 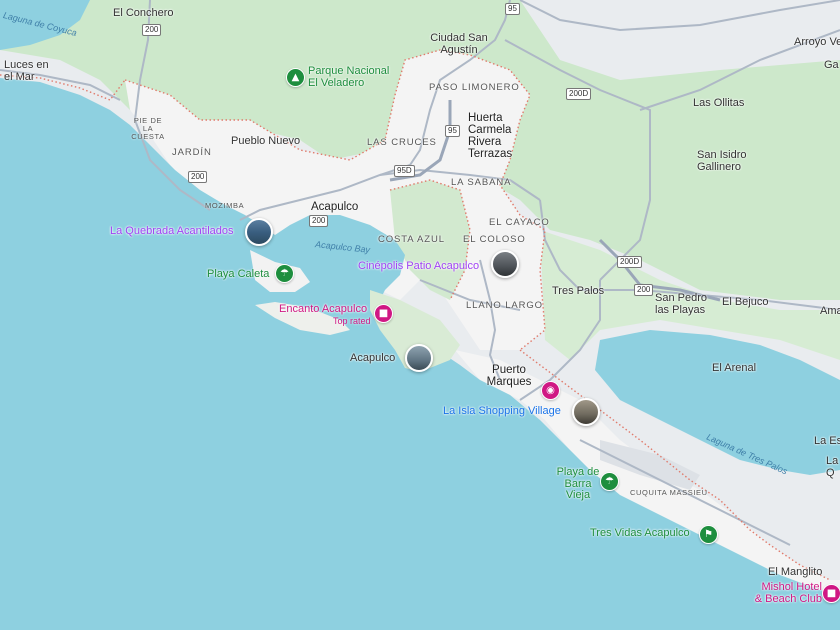 What do you see at coordinates (830, 311) in the screenshot?
I see `label-ama: Ama` at bounding box center [830, 311].